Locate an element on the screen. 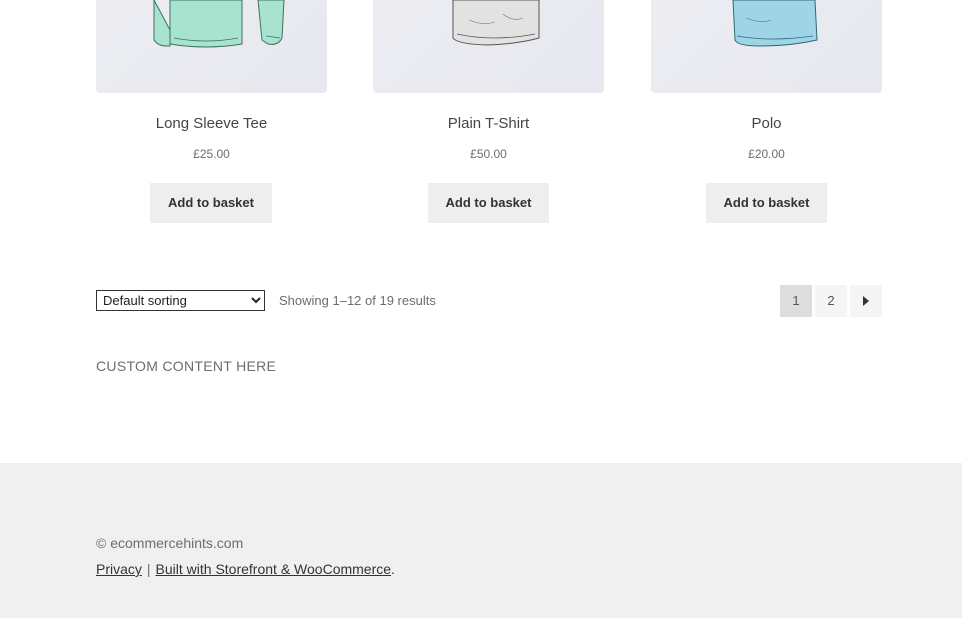 Image resolution: width=962 pixels, height=618 pixels. footer-copyright: © ecommercehints.com is located at coordinates (170, 543).